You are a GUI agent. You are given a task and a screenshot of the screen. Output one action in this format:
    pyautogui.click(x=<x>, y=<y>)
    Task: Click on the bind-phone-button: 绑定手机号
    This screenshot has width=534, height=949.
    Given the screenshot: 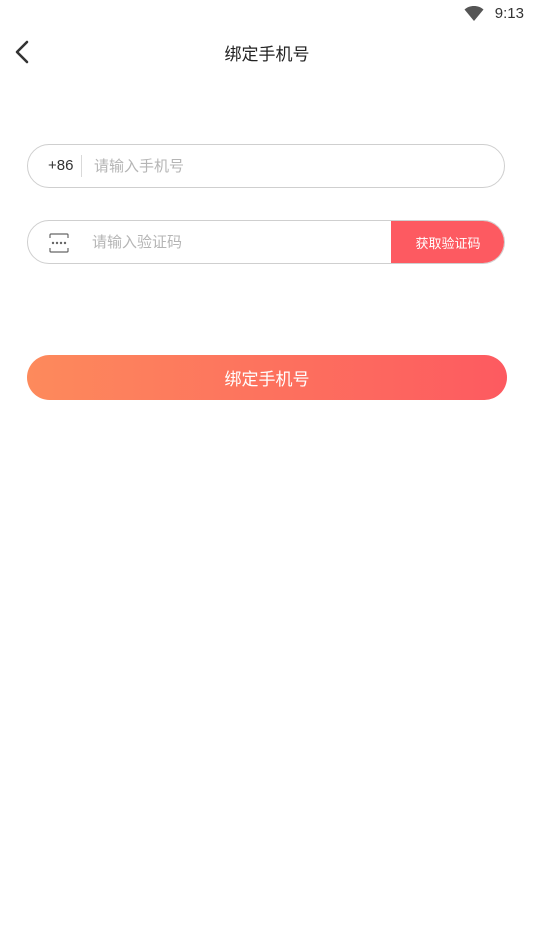 What is the action you would take?
    pyautogui.click(x=267, y=377)
    